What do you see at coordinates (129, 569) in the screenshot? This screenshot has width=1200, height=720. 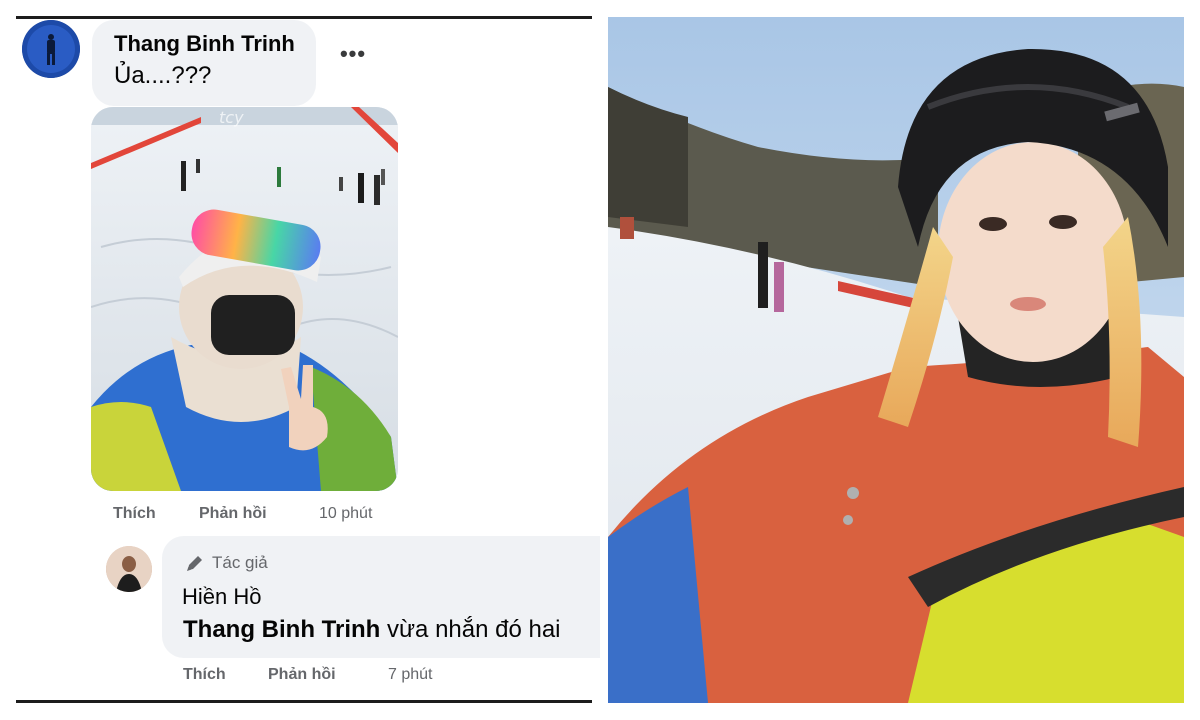 I see `replier-avatar` at bounding box center [129, 569].